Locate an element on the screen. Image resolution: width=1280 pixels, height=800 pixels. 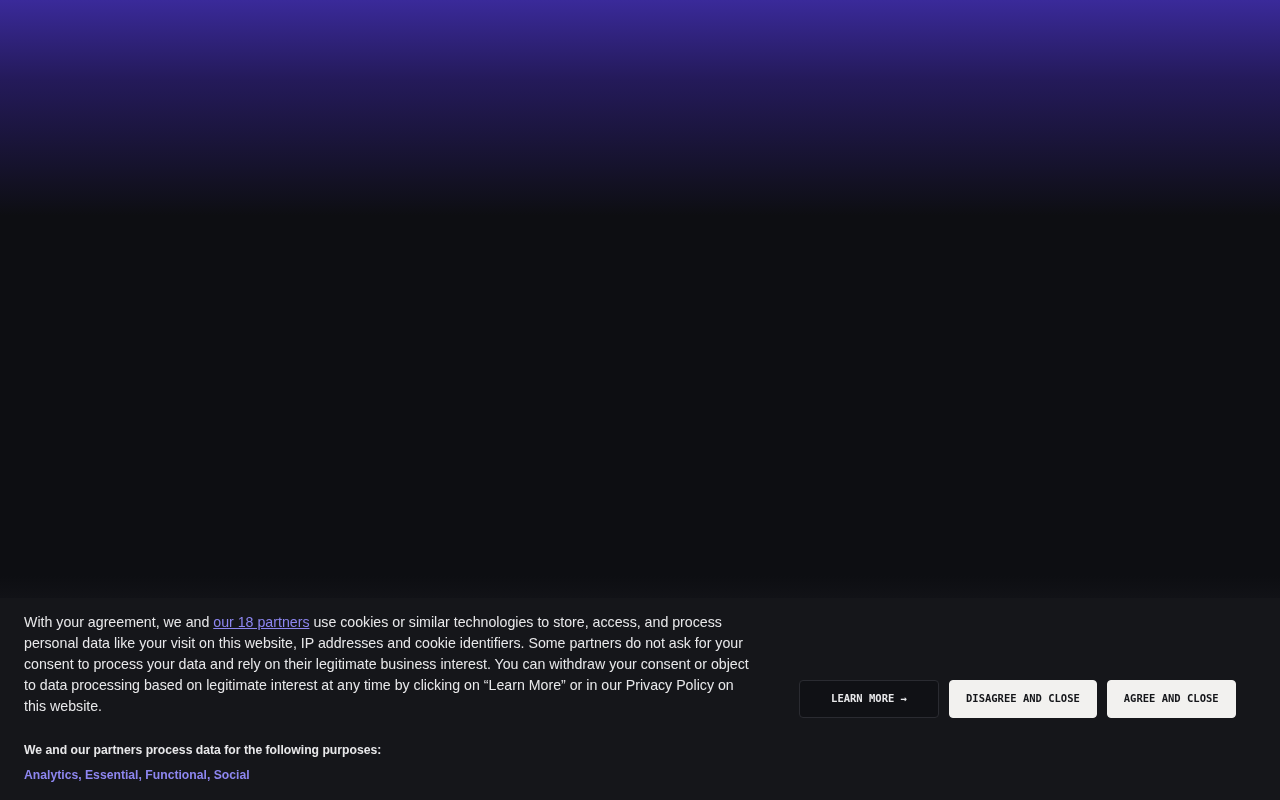
partners-link: our 18 partners is located at coordinates (261, 621).